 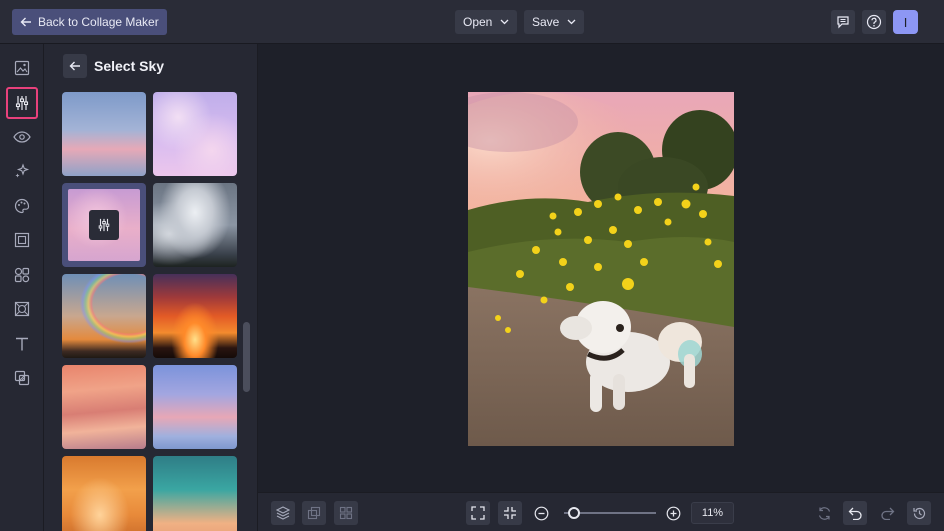 I want to click on feedback-button, so click(x=843, y=22).